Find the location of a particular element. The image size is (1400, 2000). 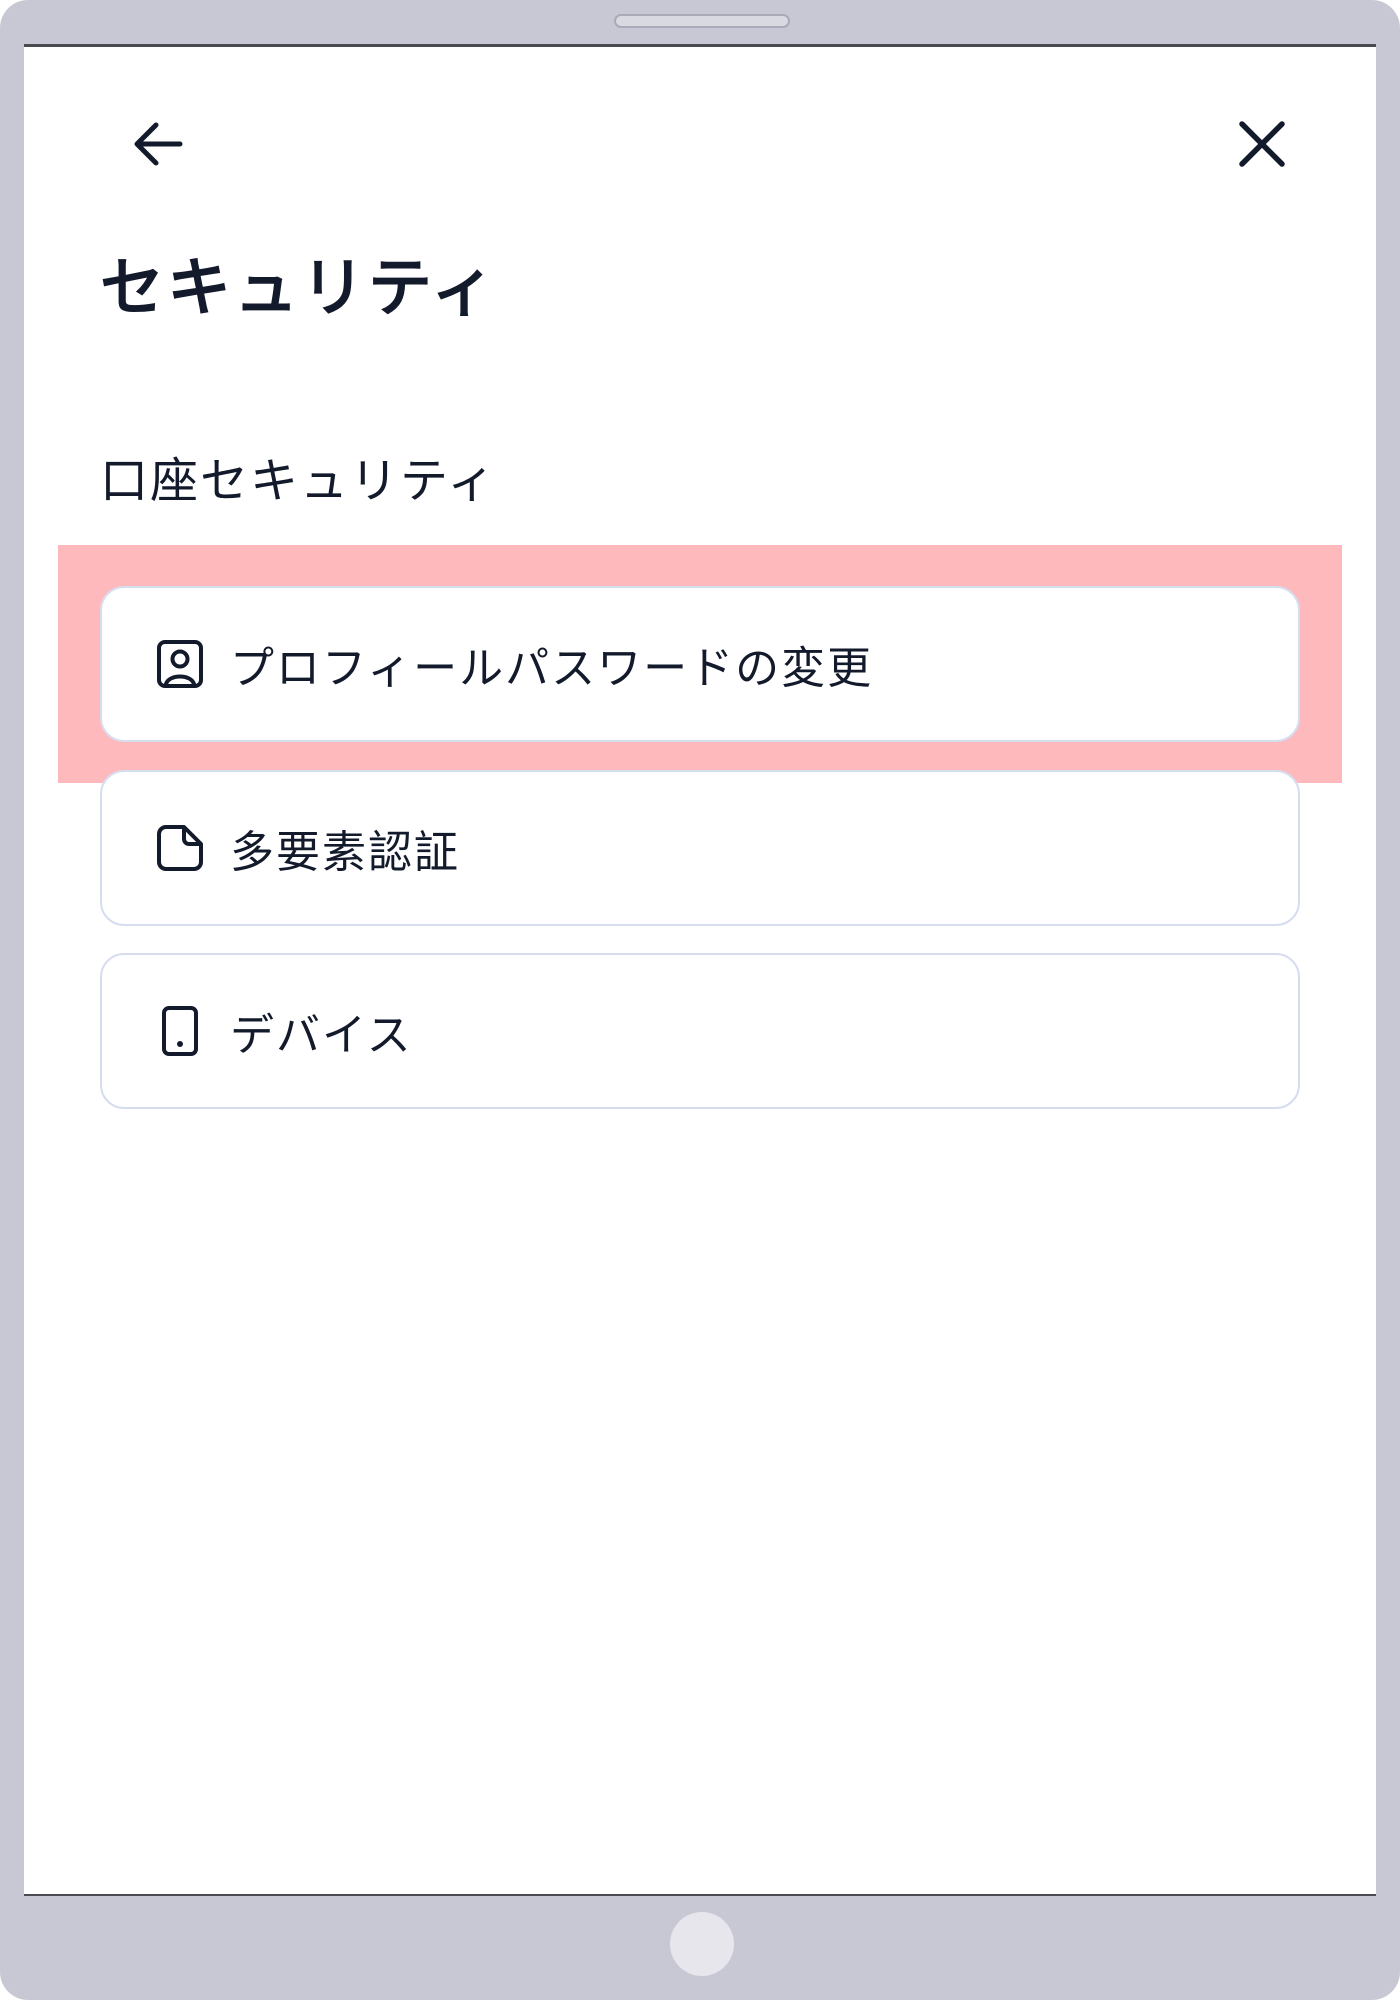

tablet-device-icon is located at coordinates (180, 1031).